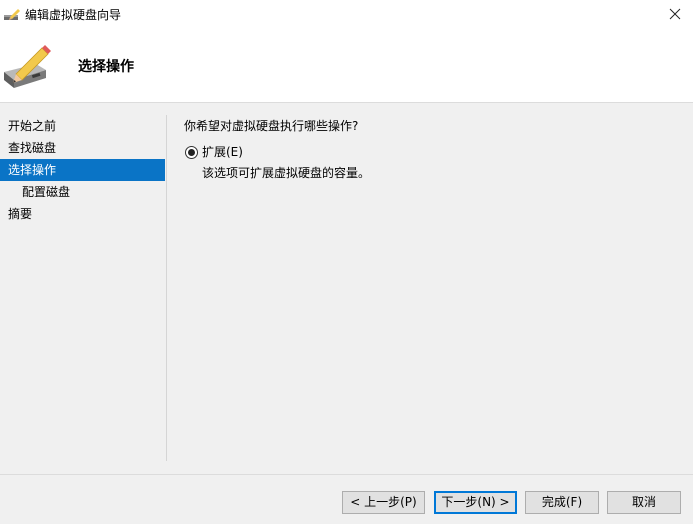 The image size is (693, 524). Describe the element at coordinates (73, 15) in the screenshot. I see `window-title: 编辑虚拟硬盘向导` at that location.